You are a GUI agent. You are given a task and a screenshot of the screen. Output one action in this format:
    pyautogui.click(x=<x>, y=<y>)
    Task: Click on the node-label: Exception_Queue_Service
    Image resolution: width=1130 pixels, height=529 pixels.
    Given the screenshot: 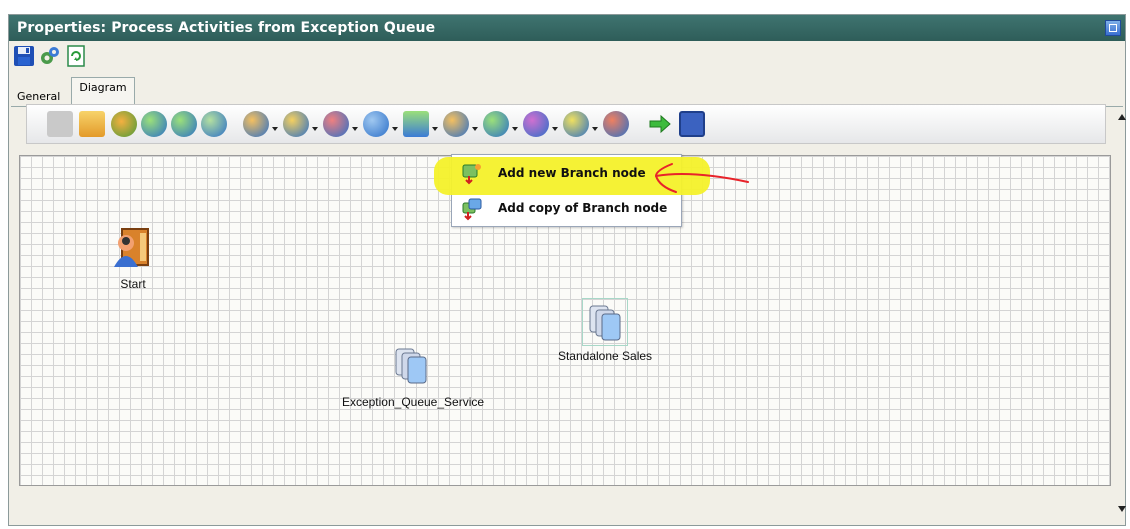 What is the action you would take?
    pyautogui.click(x=413, y=402)
    